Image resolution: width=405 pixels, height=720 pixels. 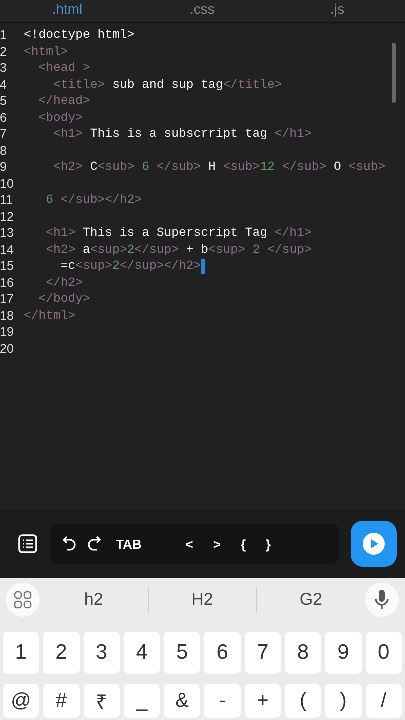 What do you see at coordinates (7, 349) in the screenshot?
I see `line-number: 20` at bounding box center [7, 349].